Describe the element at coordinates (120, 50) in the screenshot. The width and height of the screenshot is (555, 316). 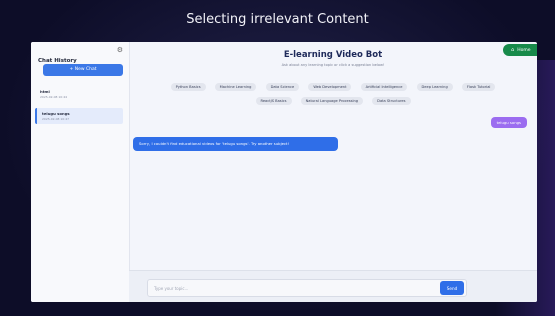
I see `gear-icon: ⚙` at that location.